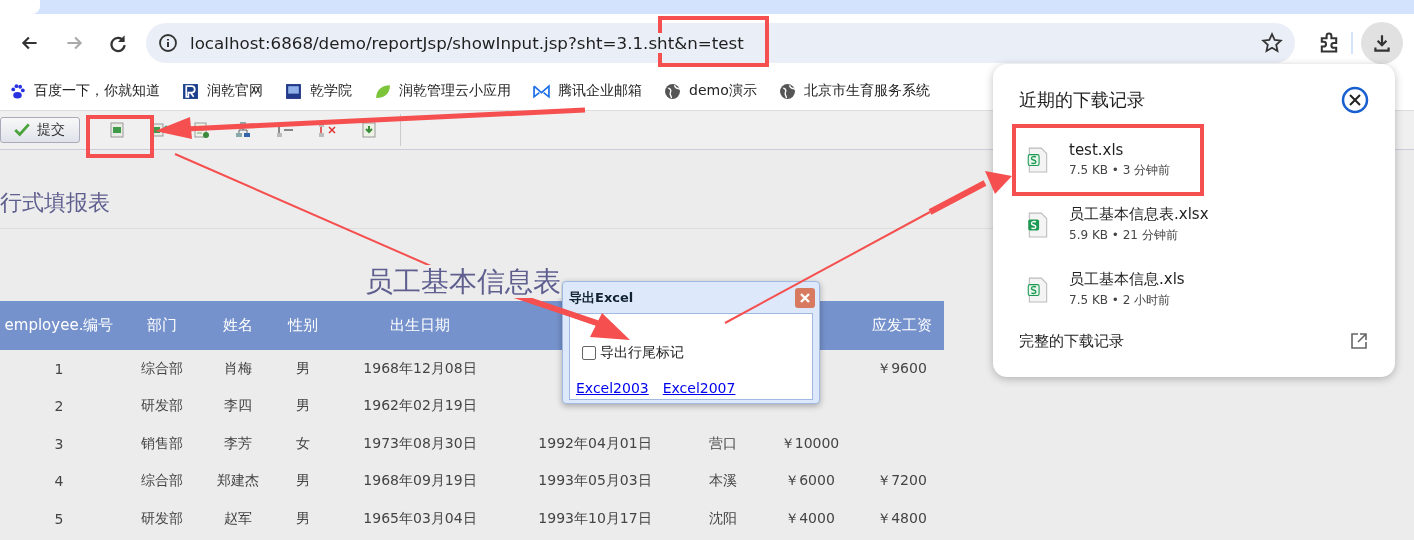 The image size is (1414, 540). I want to click on table-cell: 1973年08月30日, so click(420, 442).